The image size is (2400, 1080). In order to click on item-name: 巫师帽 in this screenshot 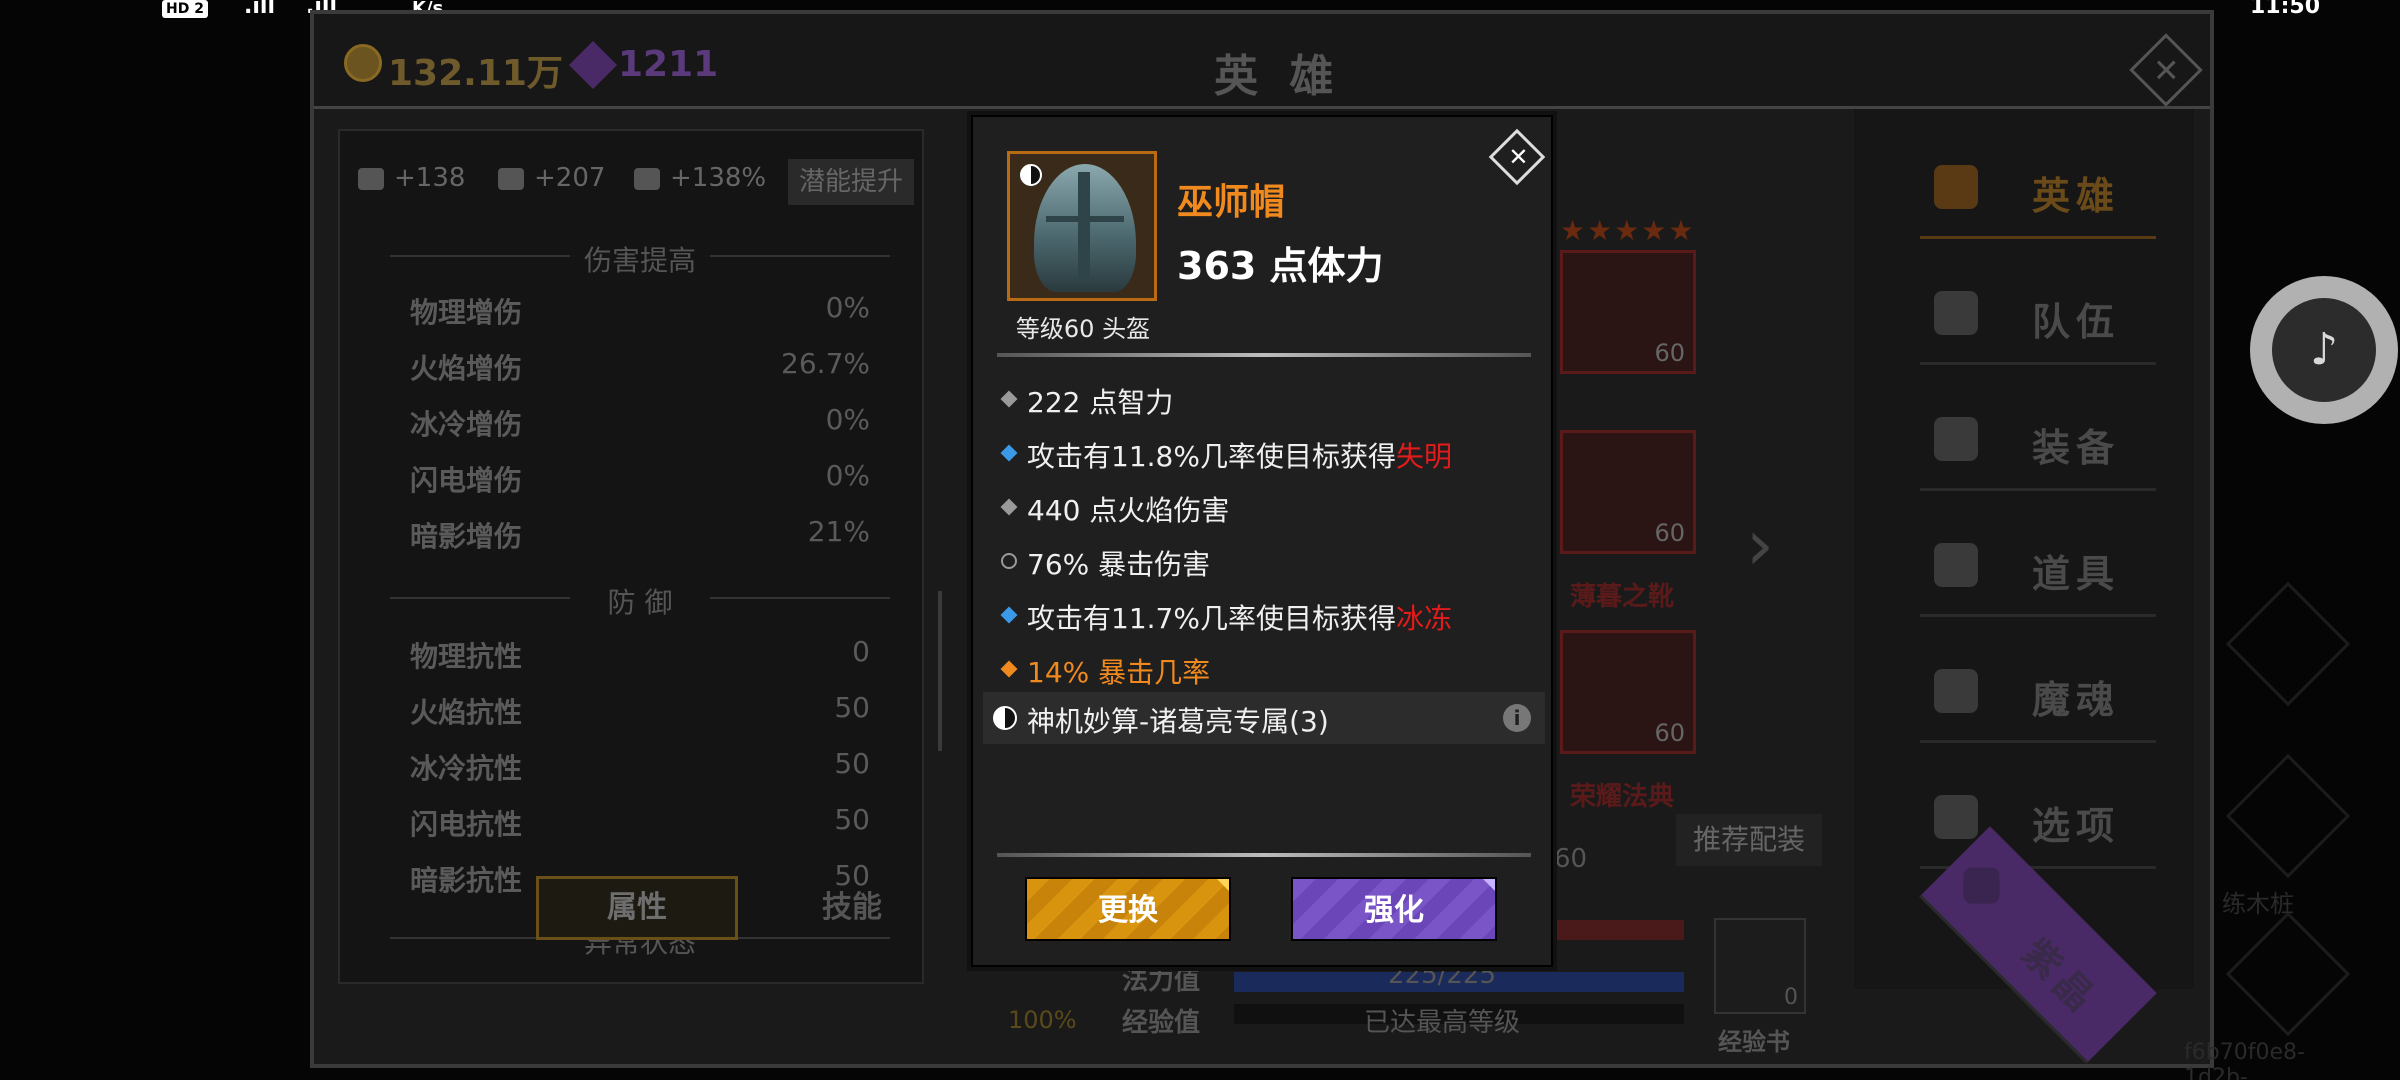, I will do `click(1231, 202)`.